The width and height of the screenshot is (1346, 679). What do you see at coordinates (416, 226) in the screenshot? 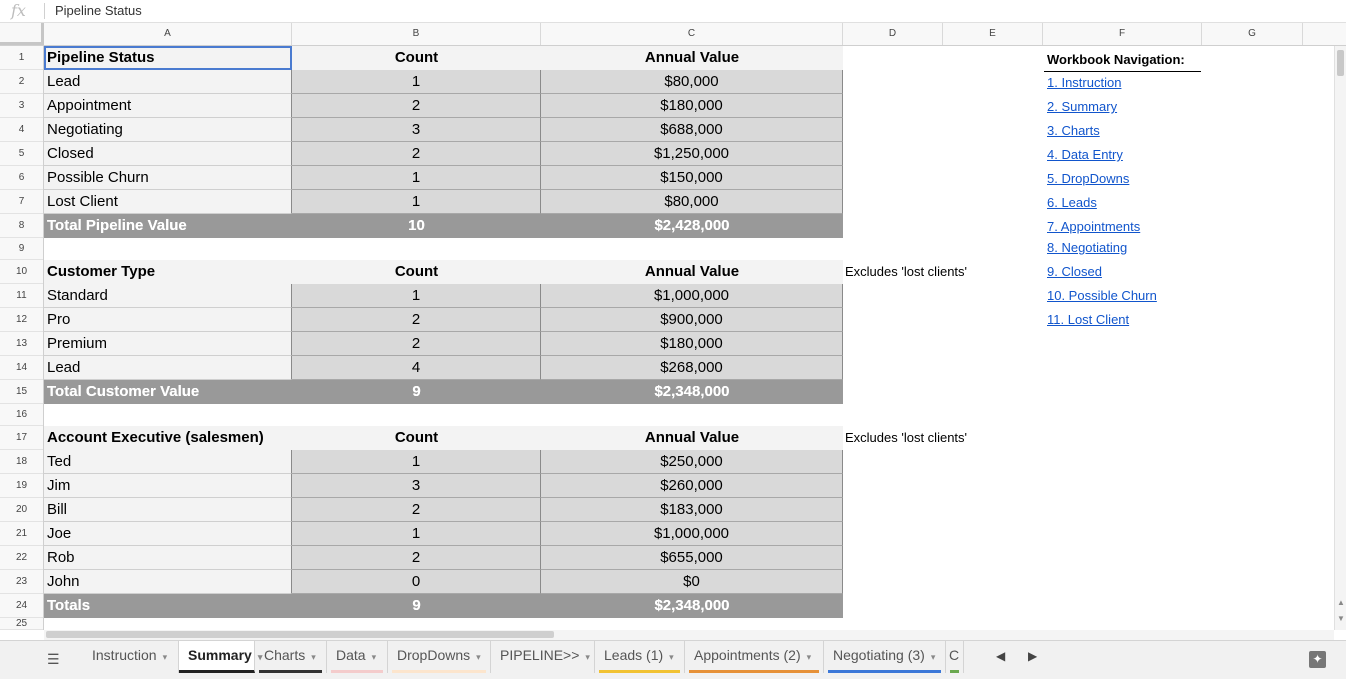
I see `pipeline-total-count: 10` at bounding box center [416, 226].